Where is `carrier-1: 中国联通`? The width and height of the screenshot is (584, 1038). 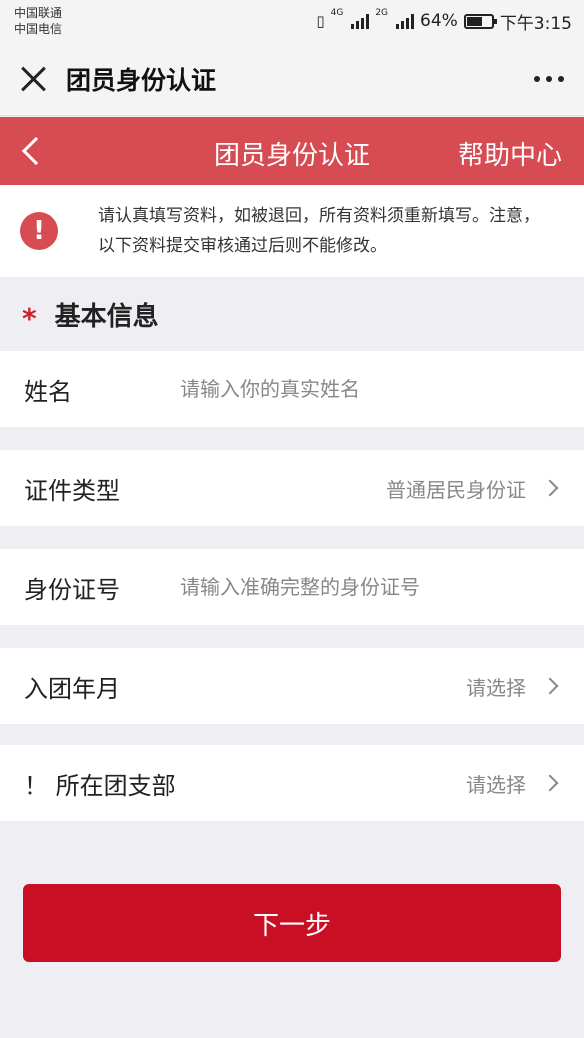
carrier-1: 中国联通 is located at coordinates (38, 13).